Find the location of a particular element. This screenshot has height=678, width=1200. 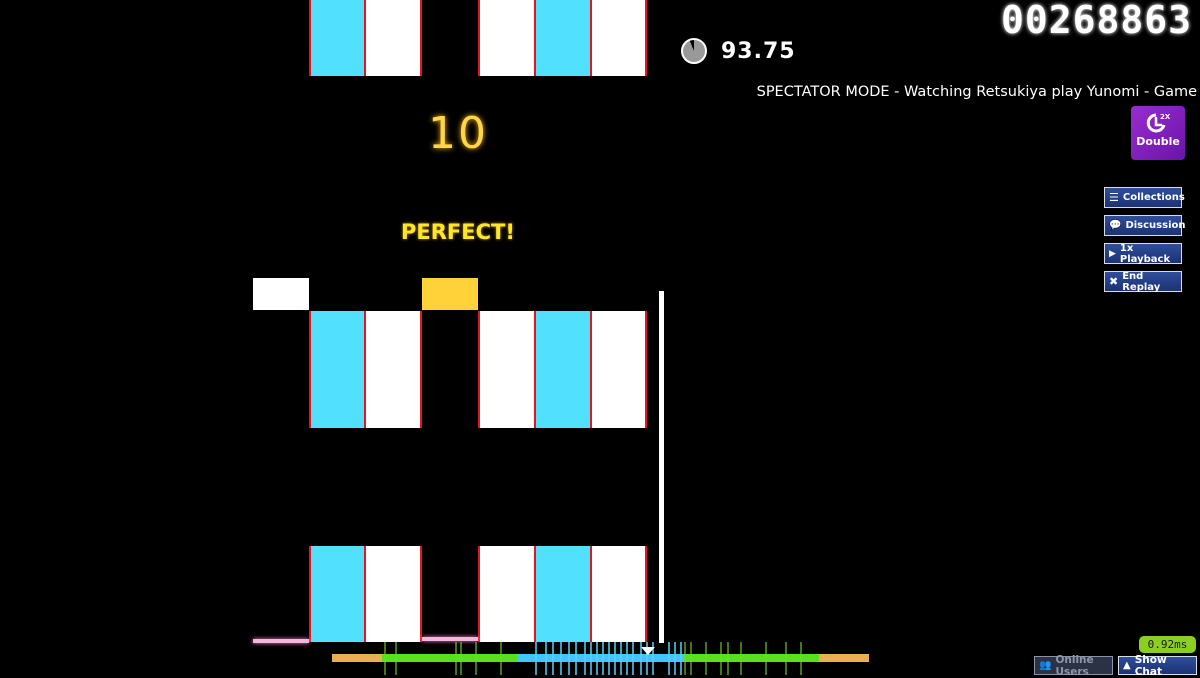

end-replay-button: ✖ End Replay is located at coordinates (1143, 281).